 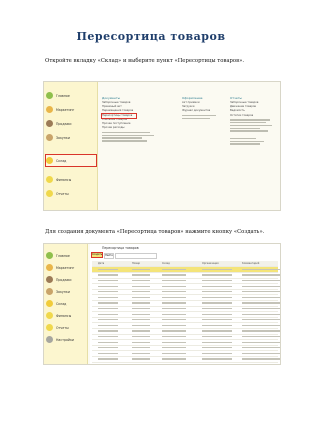 I want to click on menu-item: Прочие расходы, so click(x=132, y=128).